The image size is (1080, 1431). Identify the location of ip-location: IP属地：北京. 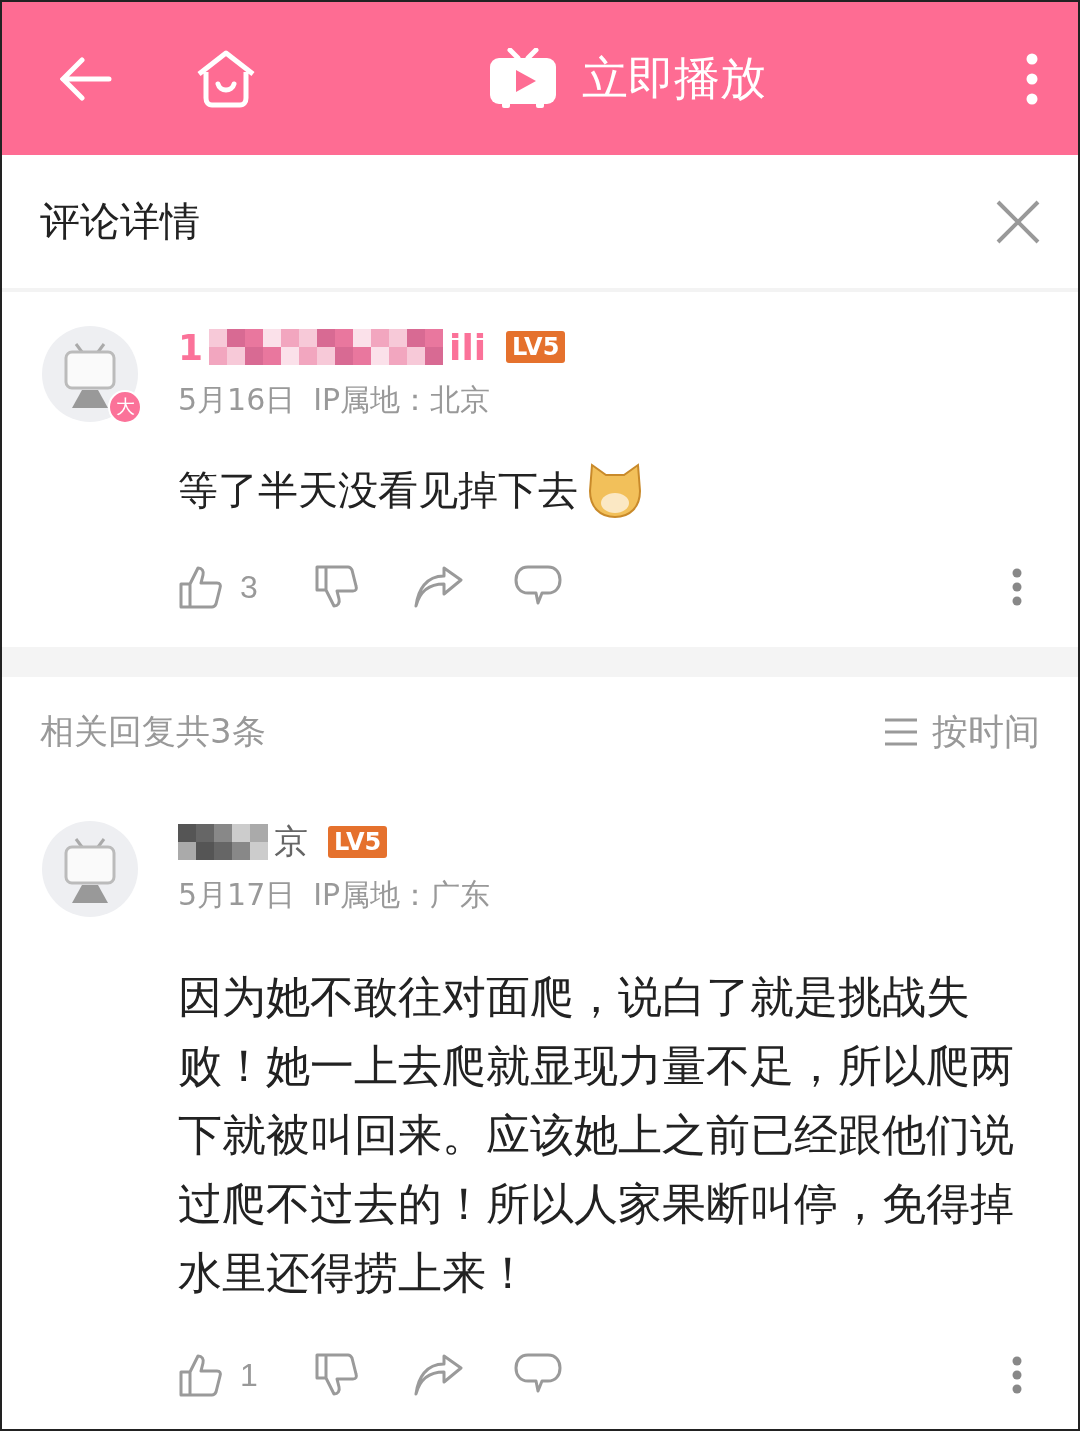
(402, 400).